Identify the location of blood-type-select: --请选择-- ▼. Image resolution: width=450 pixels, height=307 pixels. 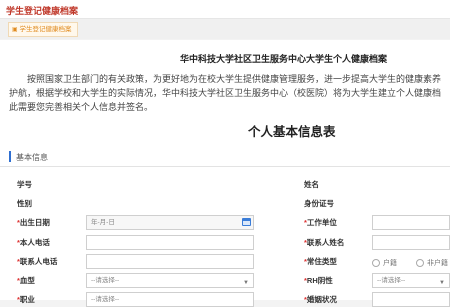
(170, 280).